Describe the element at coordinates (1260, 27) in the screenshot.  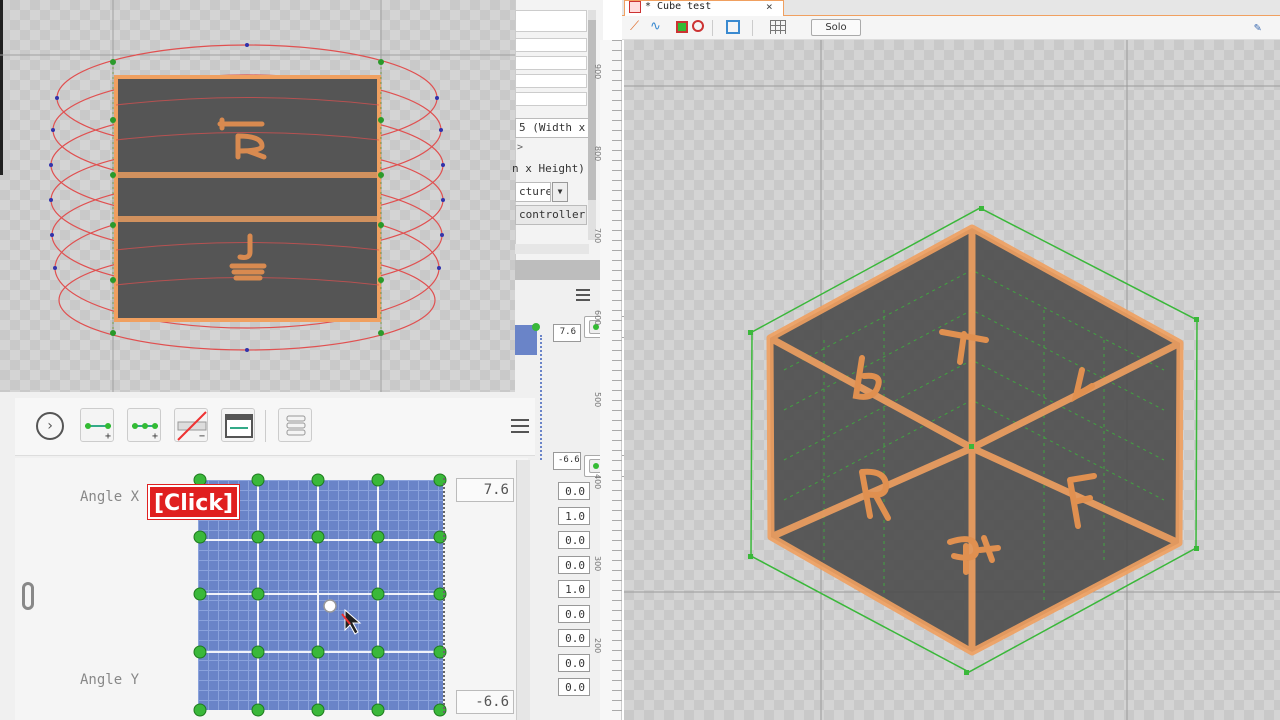
I see `pin-icon: ✎` at that location.